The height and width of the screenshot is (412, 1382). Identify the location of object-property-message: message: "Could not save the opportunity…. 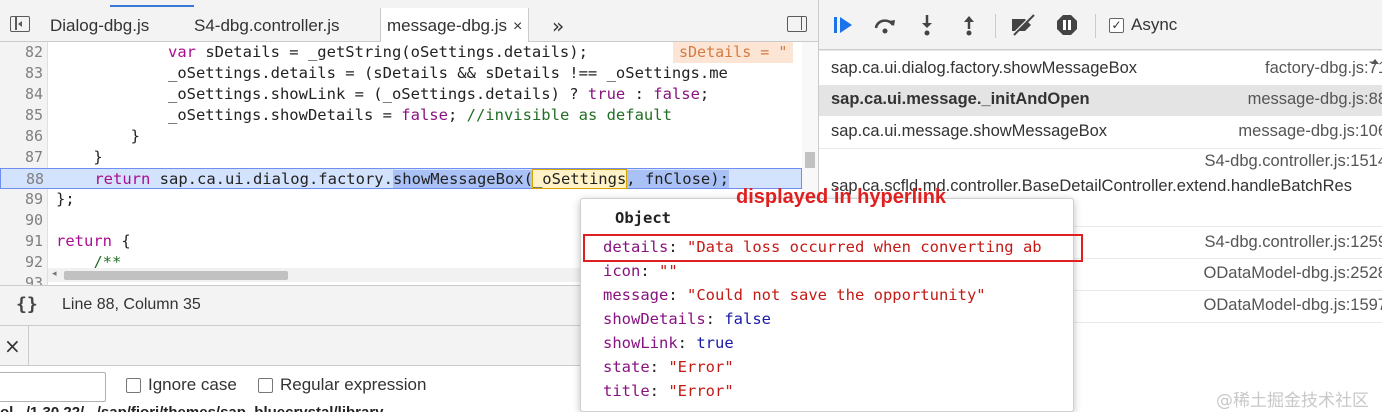
(794, 295).